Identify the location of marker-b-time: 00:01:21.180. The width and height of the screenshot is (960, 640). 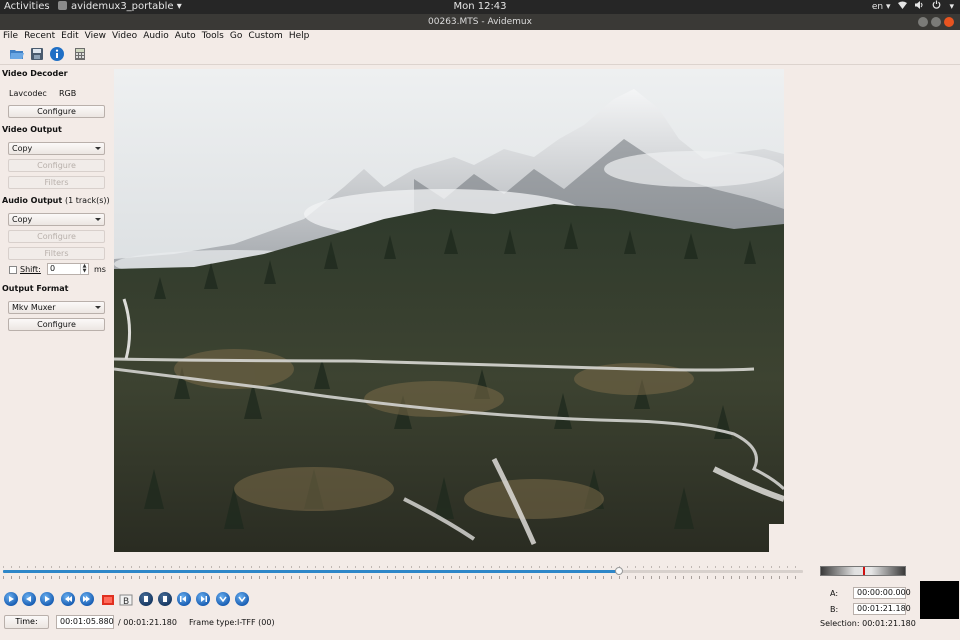
(882, 609).